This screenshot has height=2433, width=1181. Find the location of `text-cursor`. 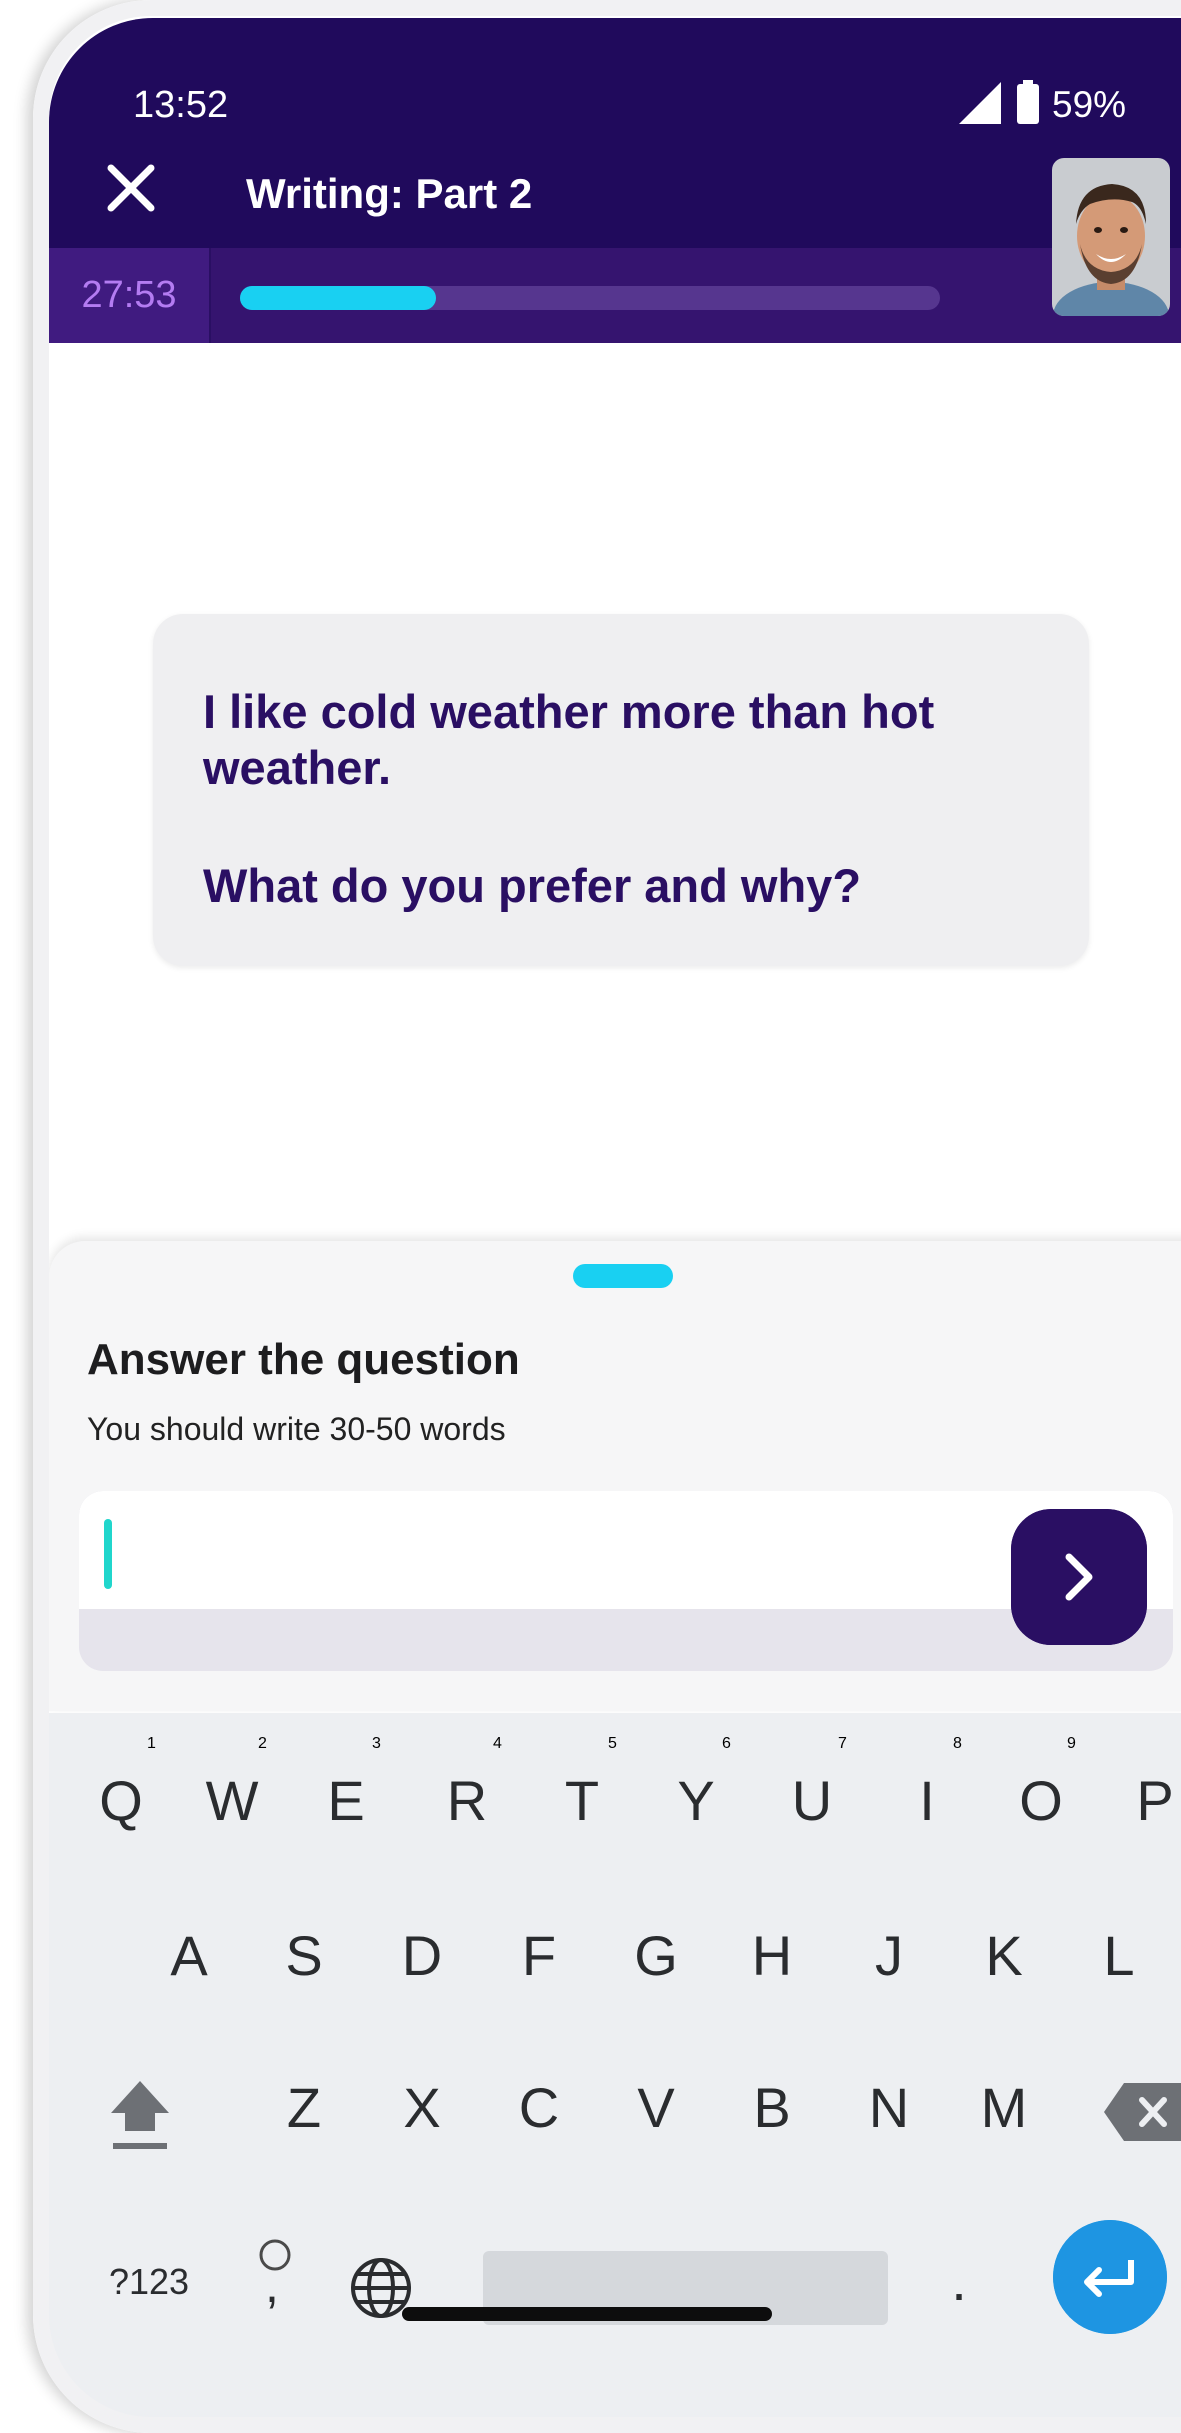

text-cursor is located at coordinates (108, 1554).